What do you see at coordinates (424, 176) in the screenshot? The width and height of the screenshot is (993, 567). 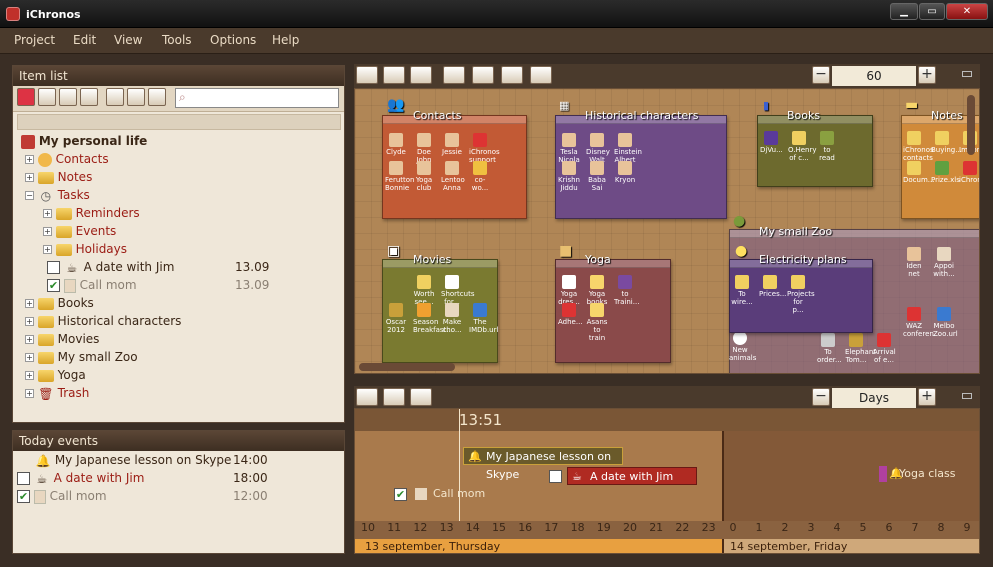 I see `board-item: Yoga club` at bounding box center [424, 176].